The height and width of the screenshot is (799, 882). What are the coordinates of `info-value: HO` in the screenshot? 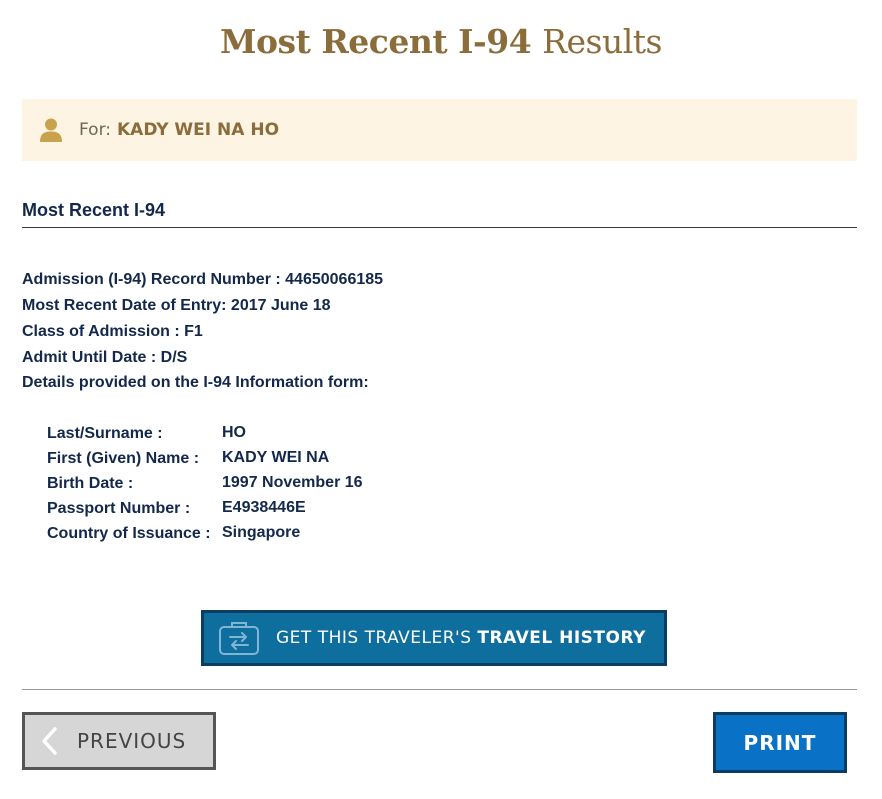 It's located at (234, 432).